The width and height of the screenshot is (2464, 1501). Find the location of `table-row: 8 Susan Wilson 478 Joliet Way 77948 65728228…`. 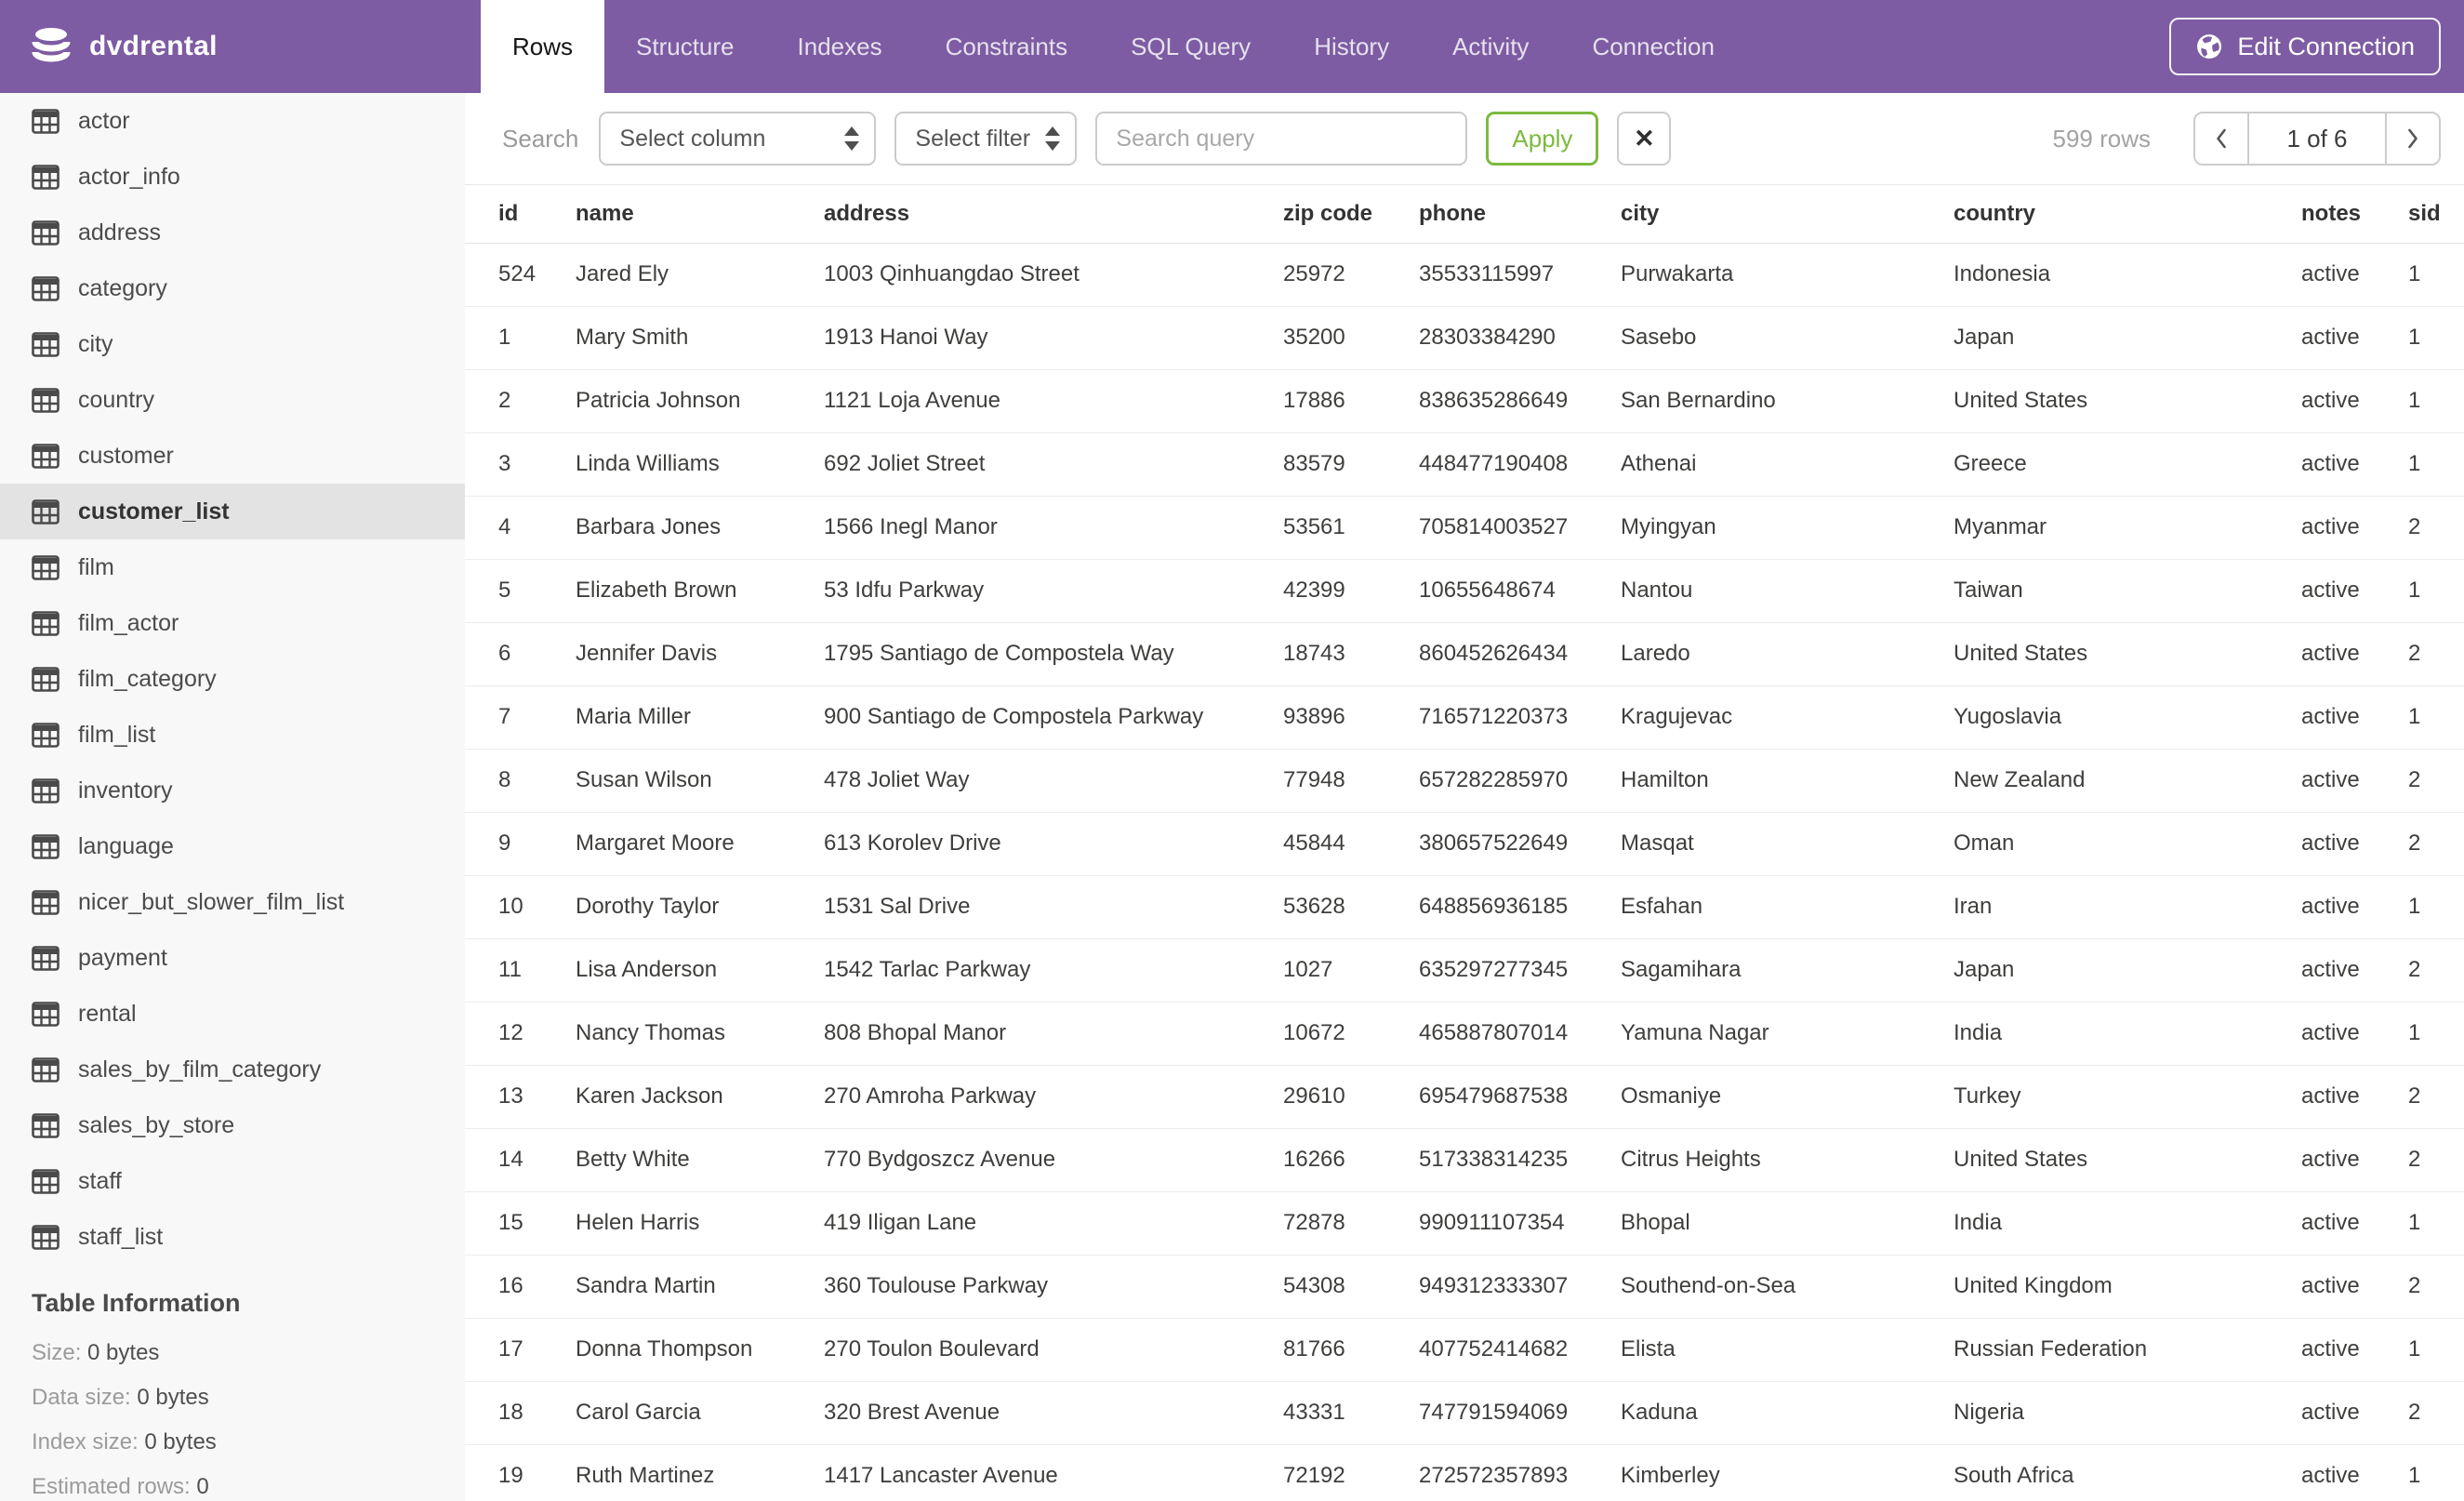

table-row: 8 Susan Wilson 478 Joliet Way 77948 65728228… is located at coordinates (1464, 780).